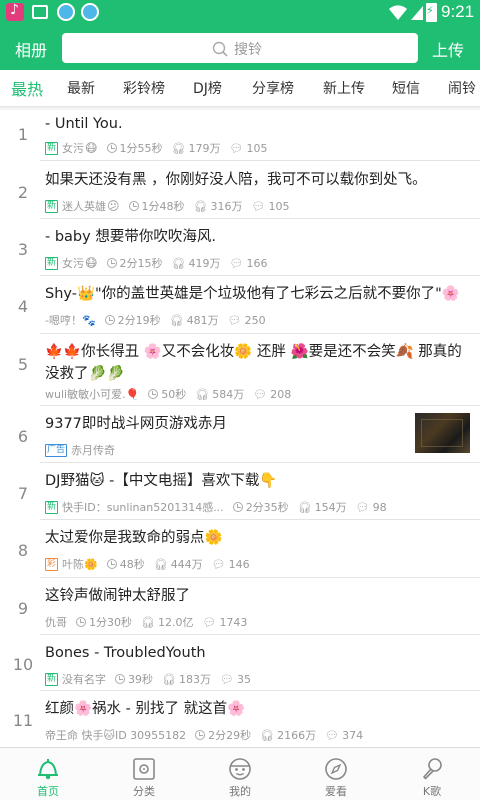 Image resolution: width=480 pixels, height=800 pixels. What do you see at coordinates (240, 48) in the screenshot?
I see `search-bar: 搜铃` at bounding box center [240, 48].